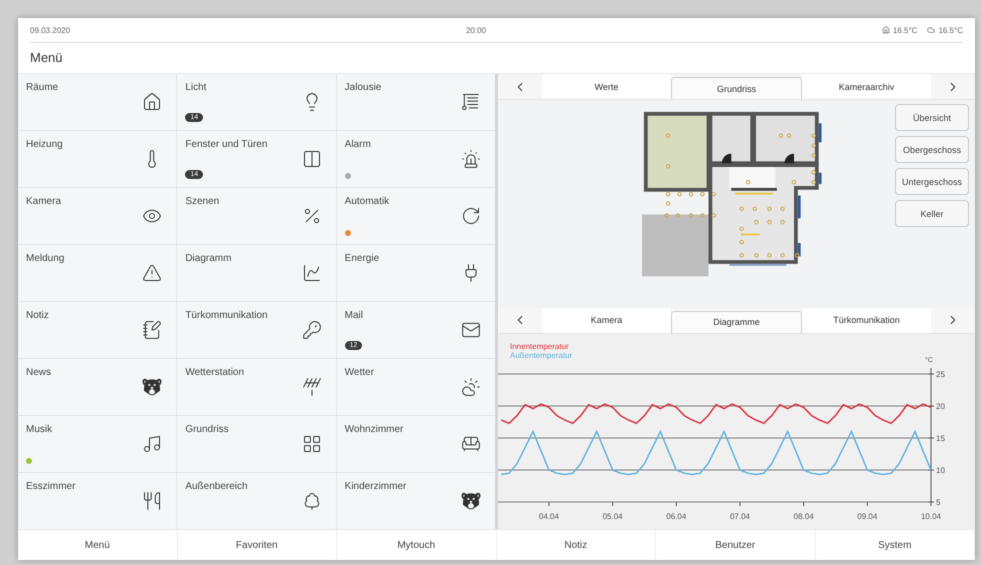 This screenshot has width=981, height=565. What do you see at coordinates (415, 159) in the screenshot?
I see `menu-tile: Alarm` at bounding box center [415, 159].